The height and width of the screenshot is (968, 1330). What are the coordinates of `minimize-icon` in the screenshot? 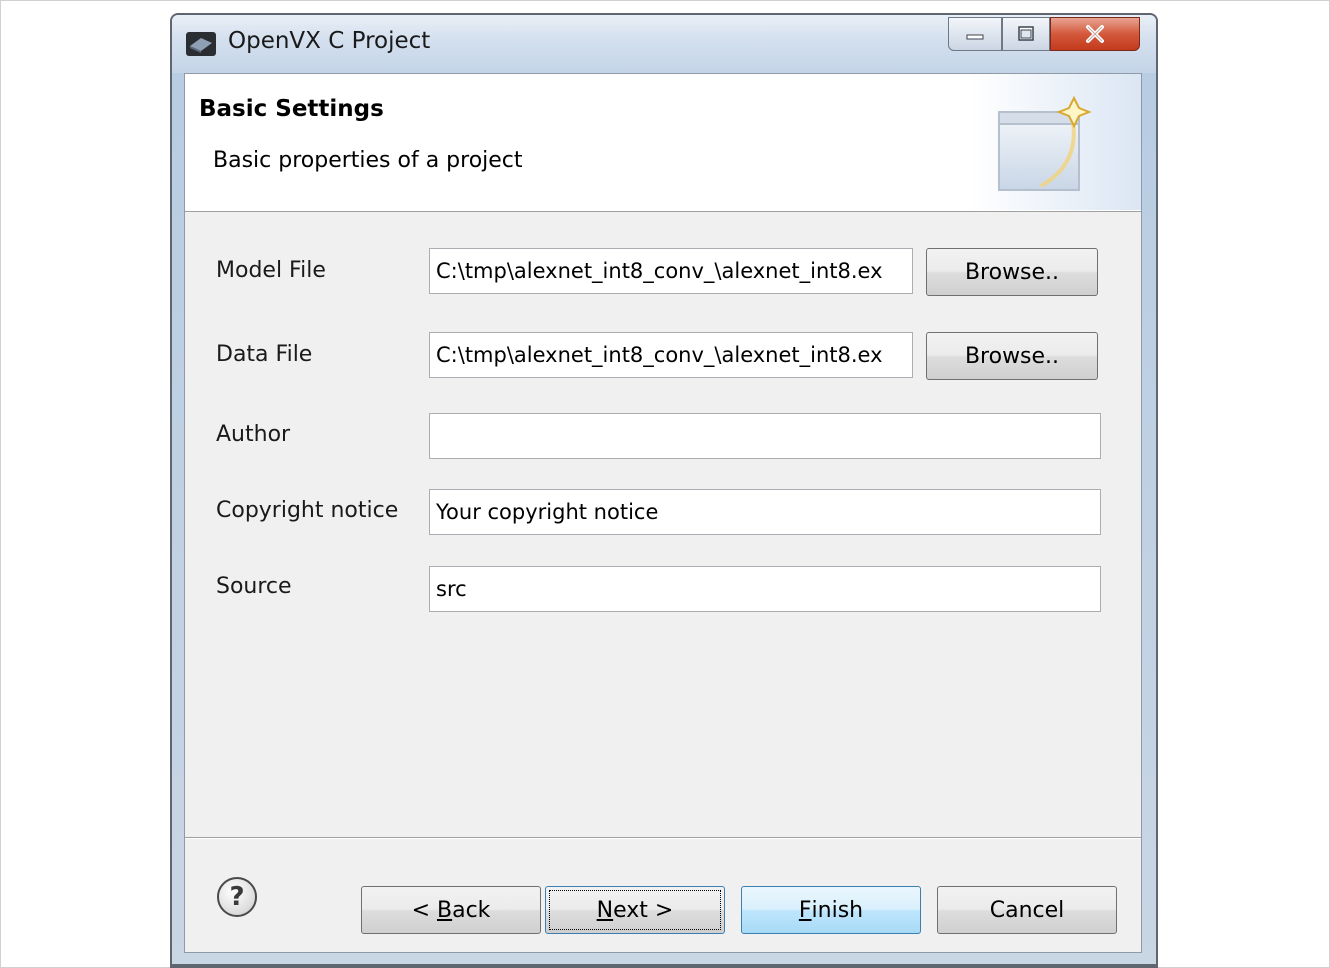 It's located at (975, 37).